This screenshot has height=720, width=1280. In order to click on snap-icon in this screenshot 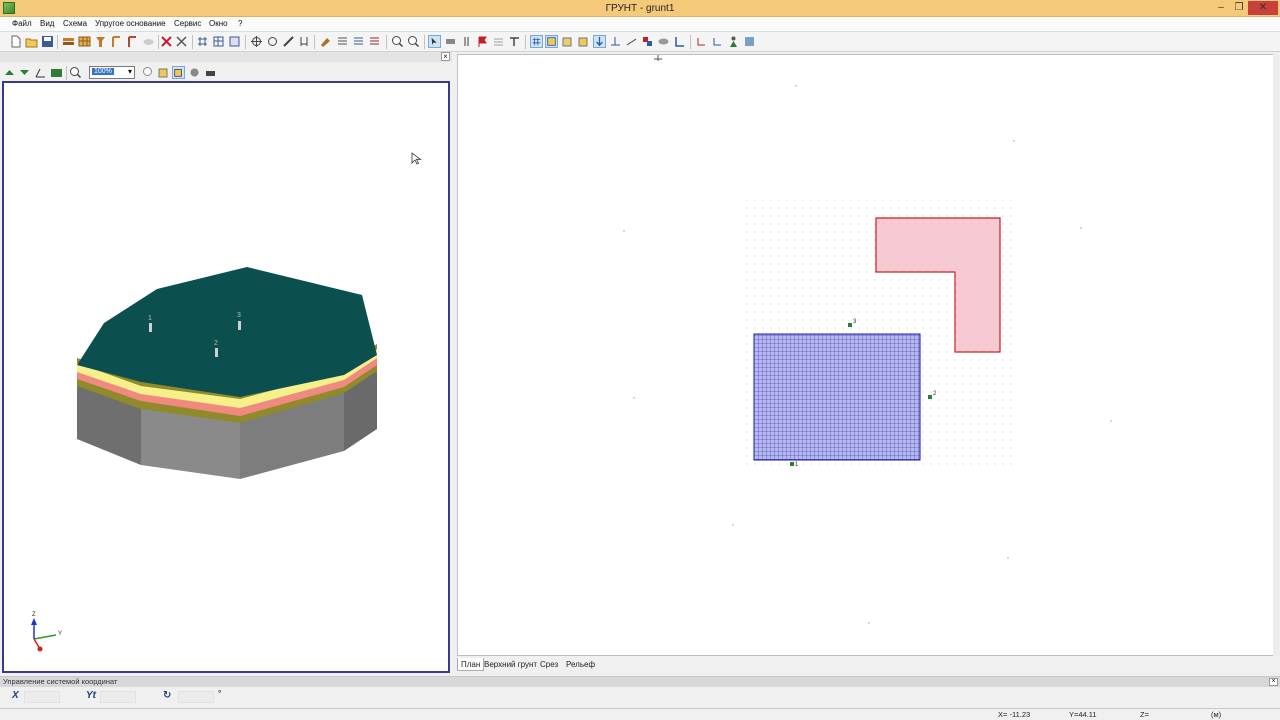, I will do `click(272, 41)`.